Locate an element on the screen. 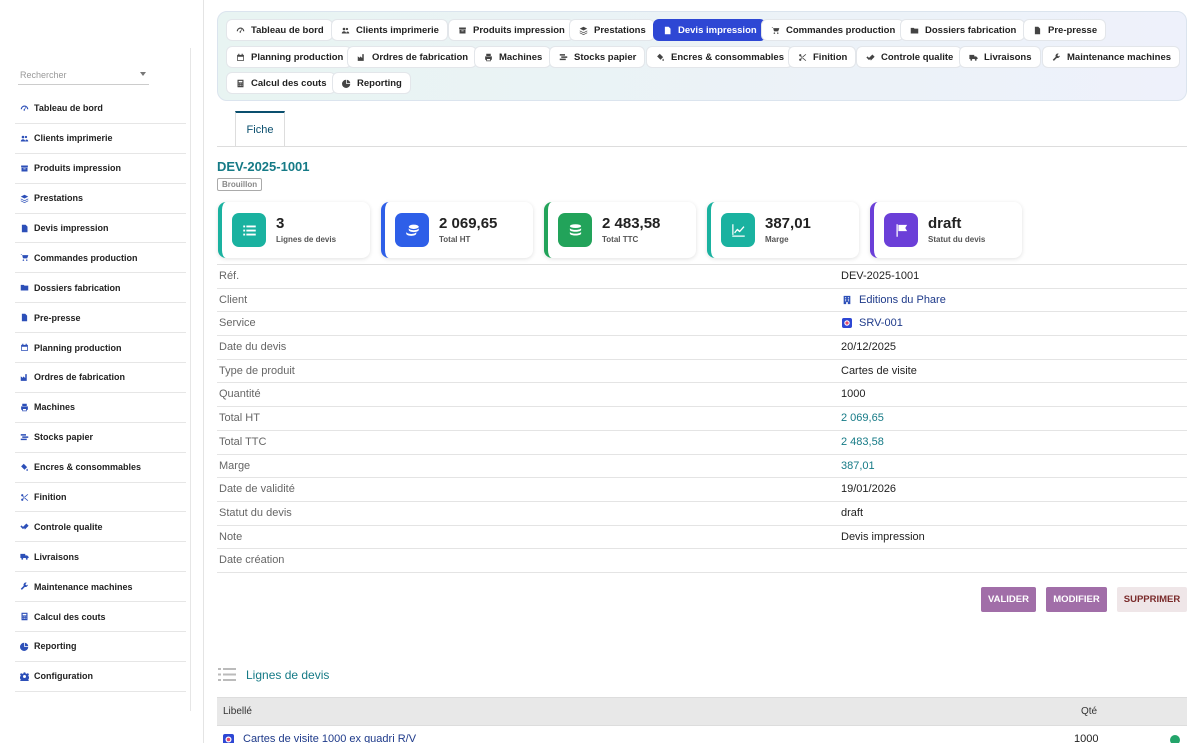 The width and height of the screenshot is (1200, 743). sidebar-item-label: Reporting is located at coordinates (55, 646).